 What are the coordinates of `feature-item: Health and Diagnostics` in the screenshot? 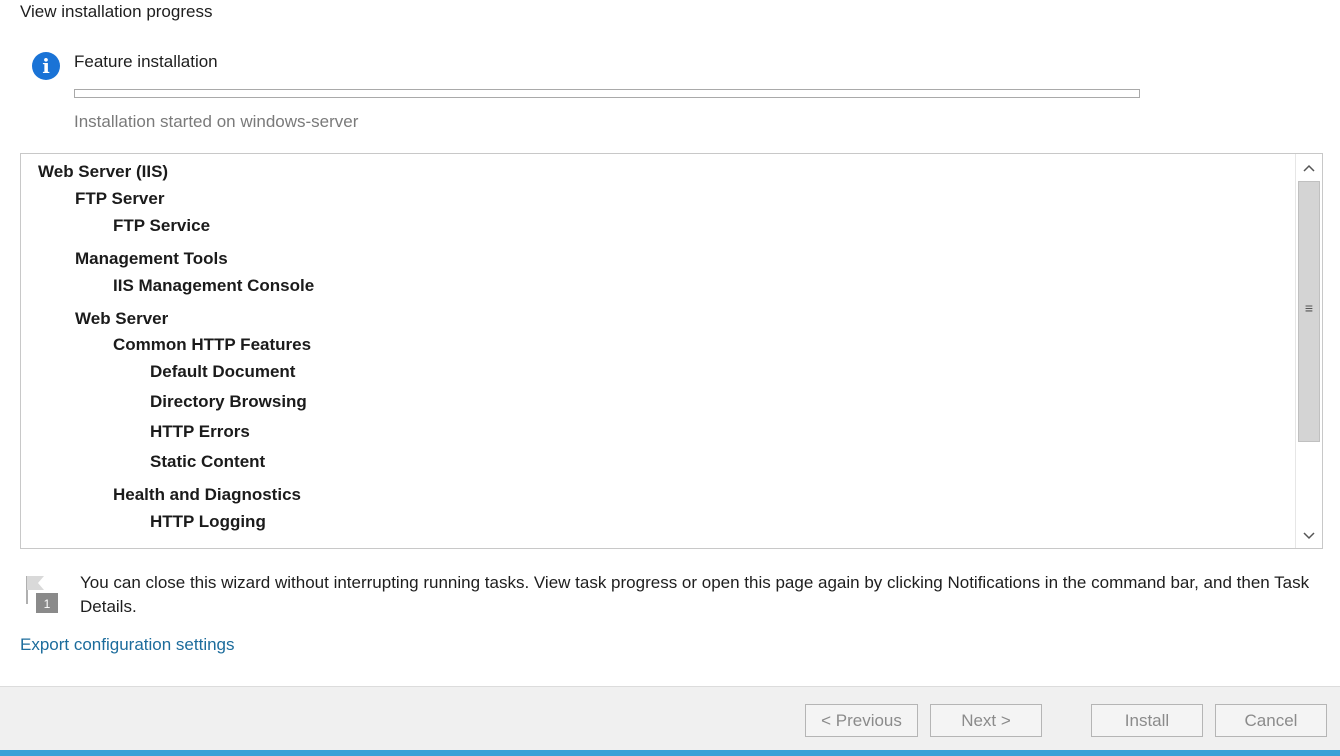 It's located at (207, 494).